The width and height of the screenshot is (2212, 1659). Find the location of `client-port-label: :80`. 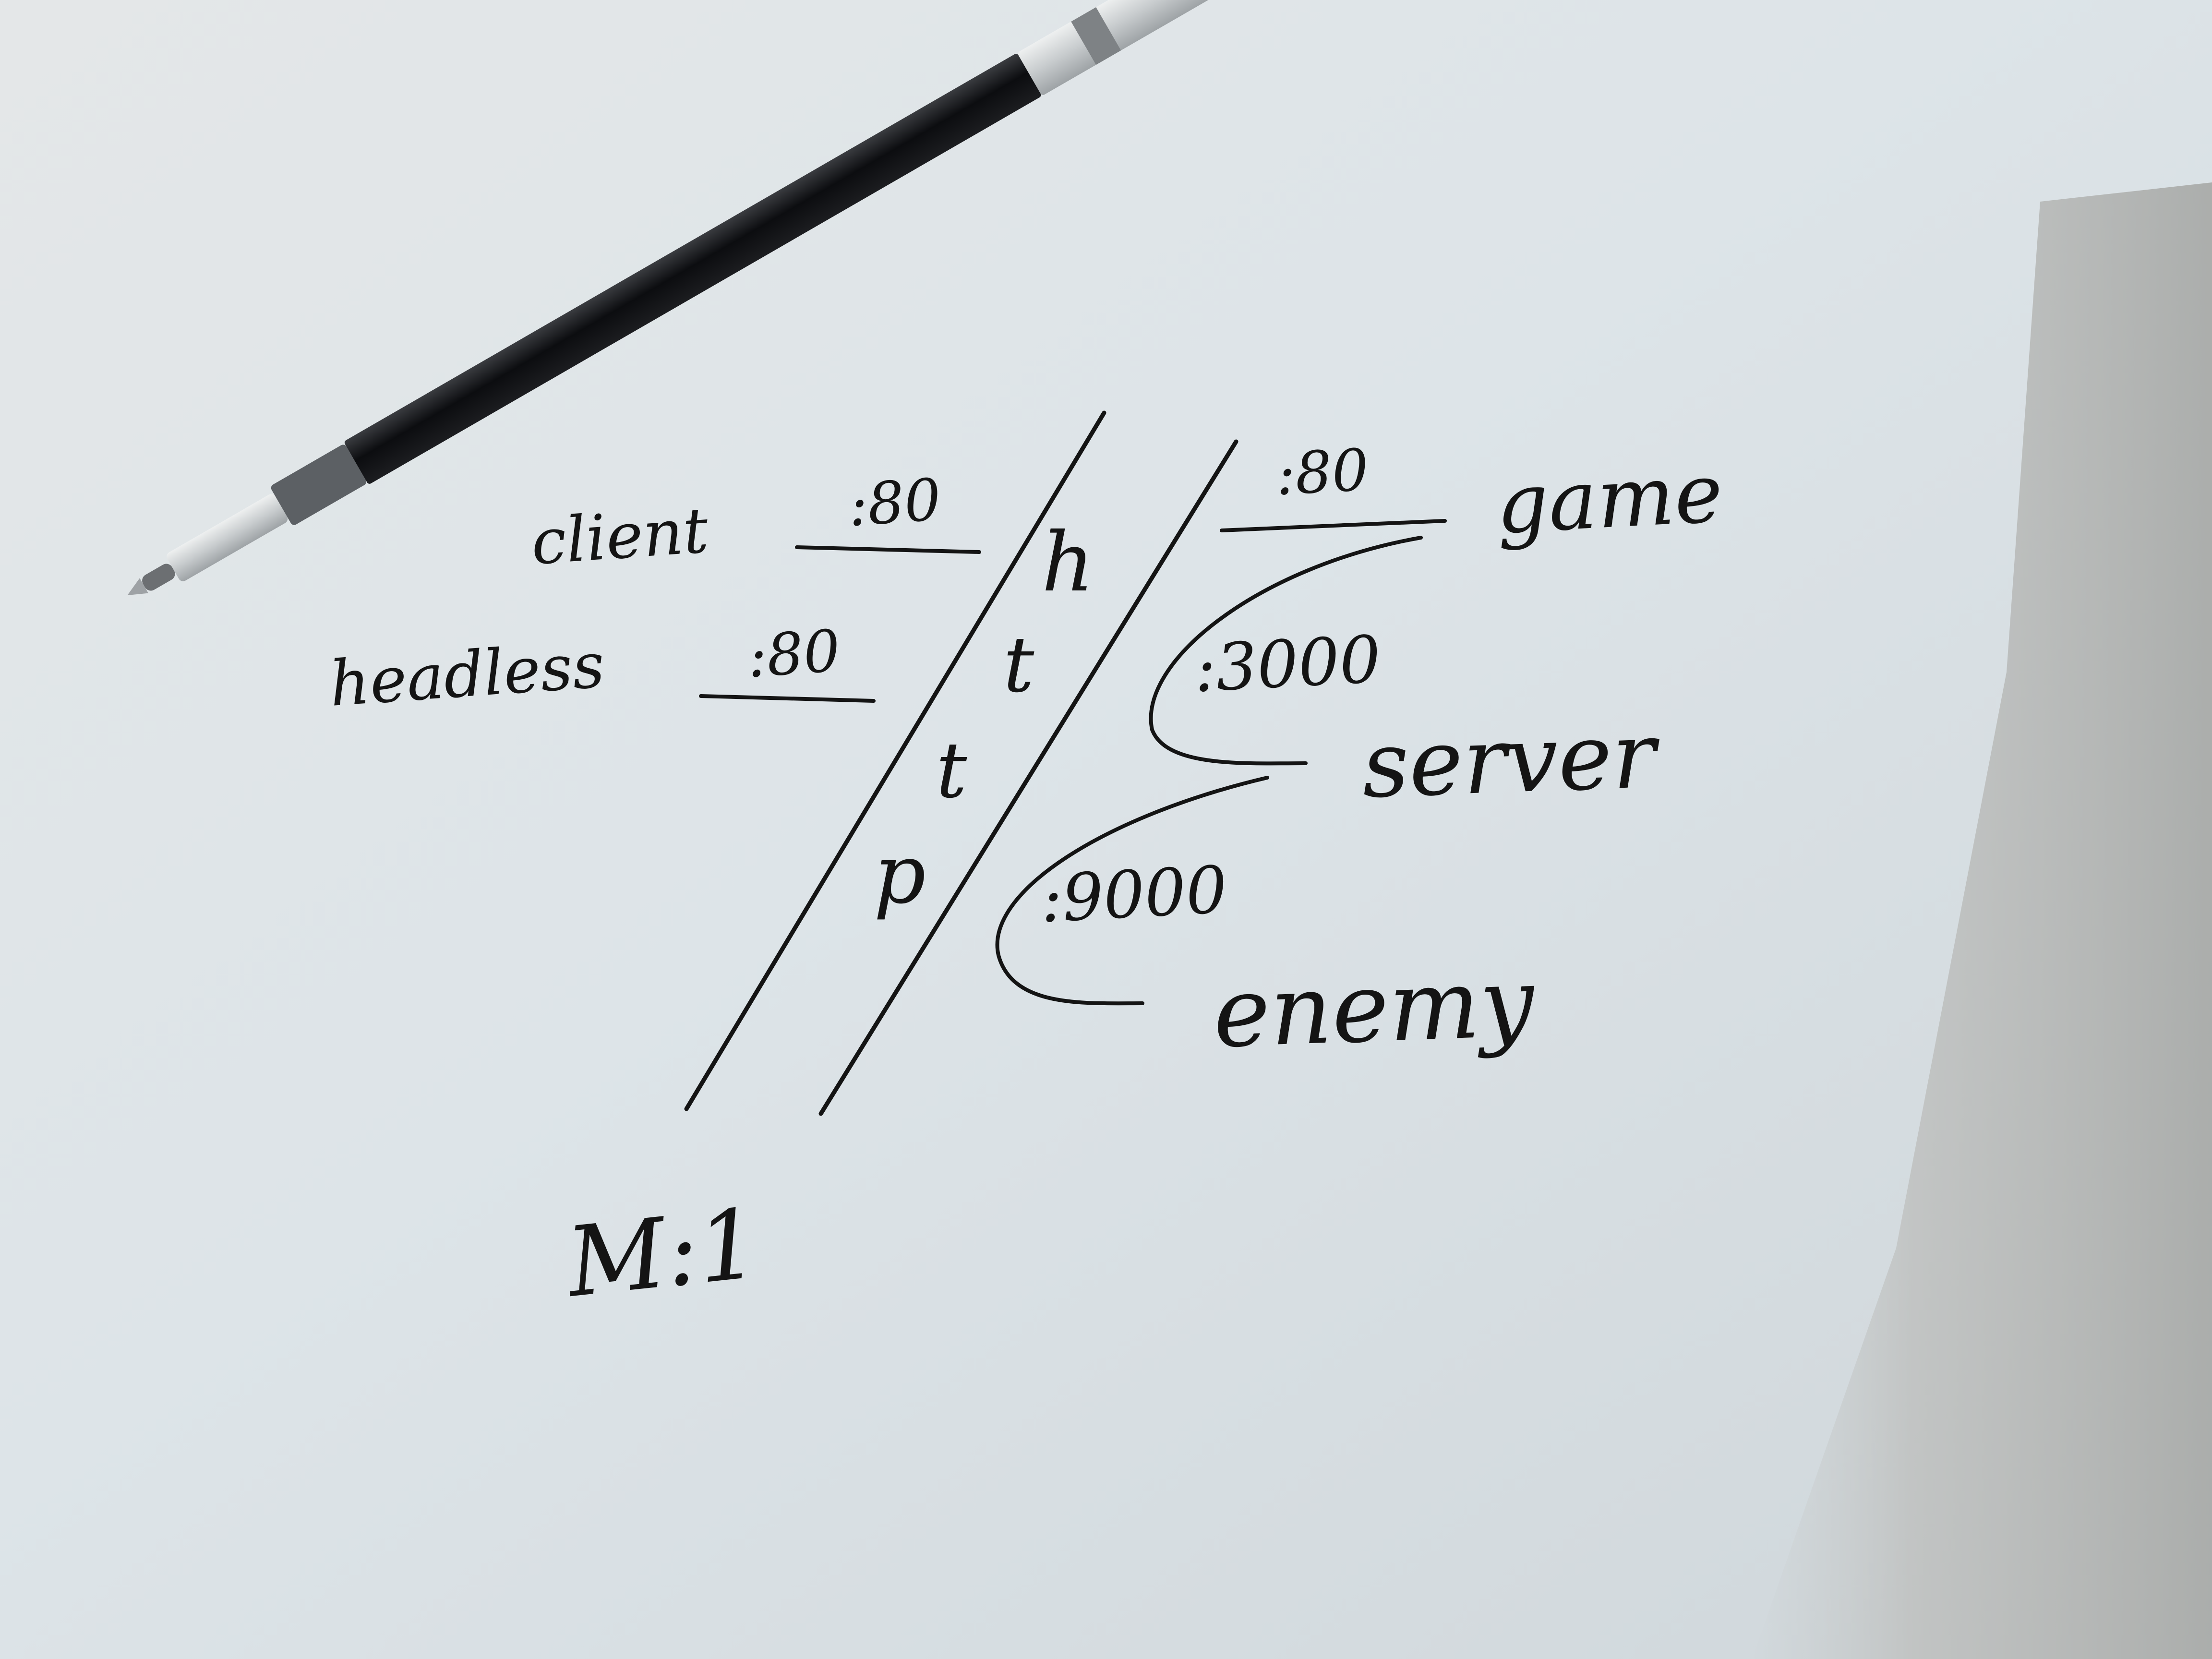

client-port-label: :80 is located at coordinates (895, 503).